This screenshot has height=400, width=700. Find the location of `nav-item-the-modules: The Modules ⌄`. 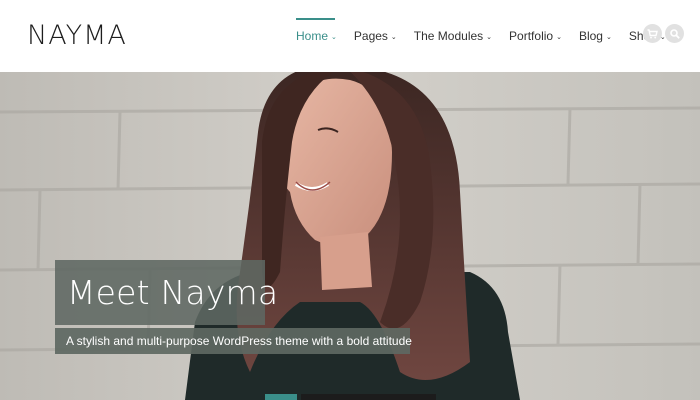

nav-item-the-modules: The Modules ⌄ is located at coordinates (453, 36).